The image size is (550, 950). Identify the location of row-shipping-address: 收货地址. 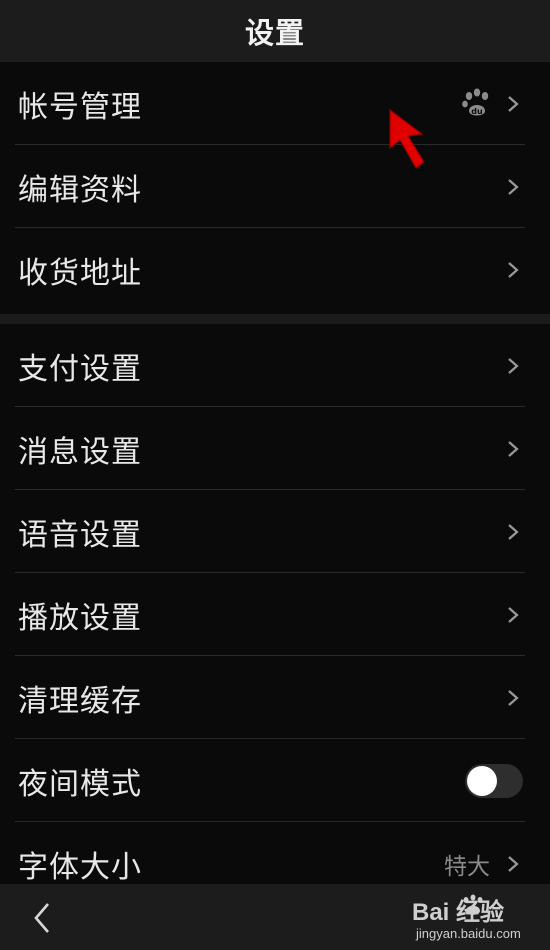
(275, 269).